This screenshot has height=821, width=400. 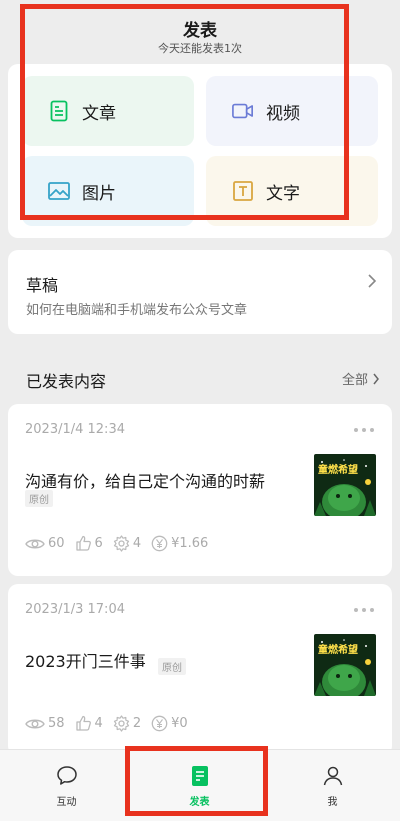 I want to click on publish-quota-text: 今天还能发表1次, so click(x=200, y=48).